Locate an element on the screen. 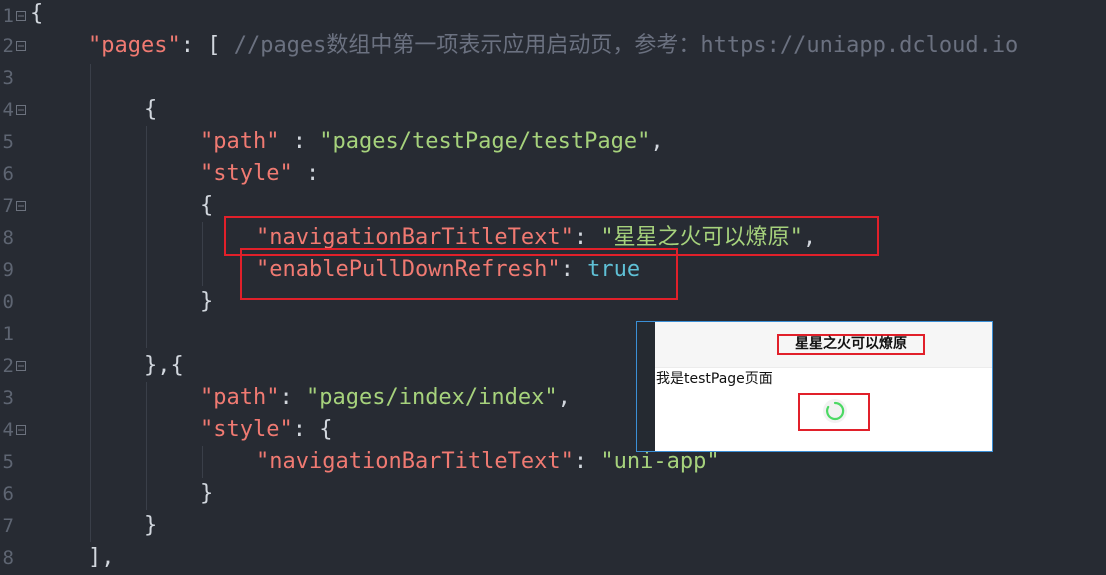  code-line: "style" : is located at coordinates (259, 174).